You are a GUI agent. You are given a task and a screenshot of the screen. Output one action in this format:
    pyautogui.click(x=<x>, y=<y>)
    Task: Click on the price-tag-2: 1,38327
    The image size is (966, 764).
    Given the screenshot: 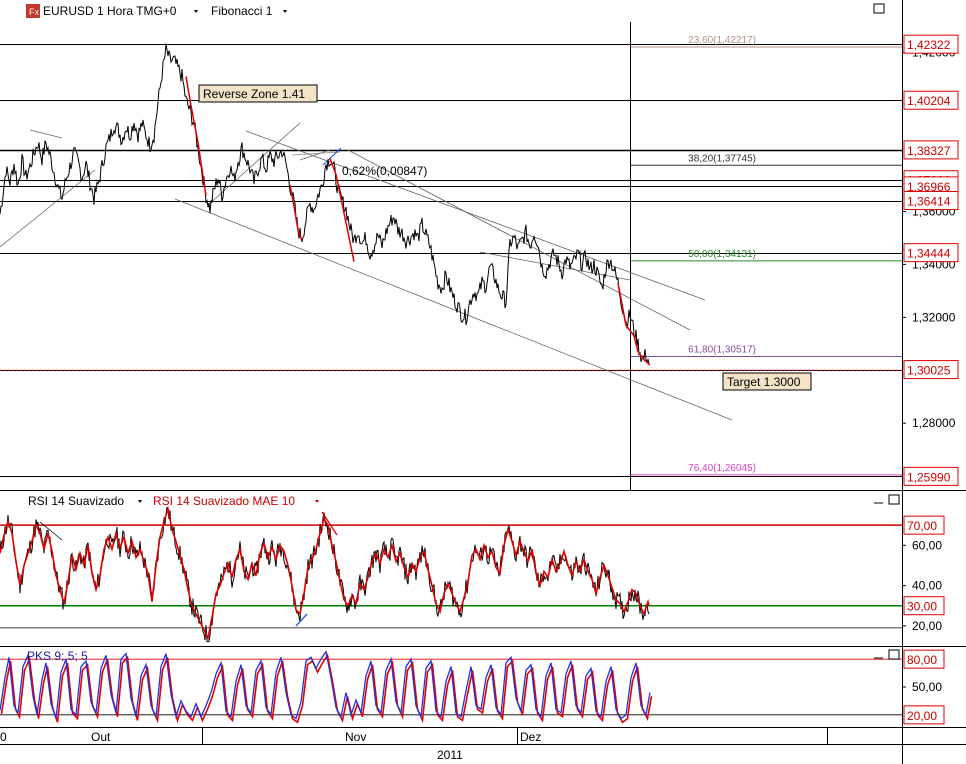 What is the action you would take?
    pyautogui.click(x=929, y=151)
    